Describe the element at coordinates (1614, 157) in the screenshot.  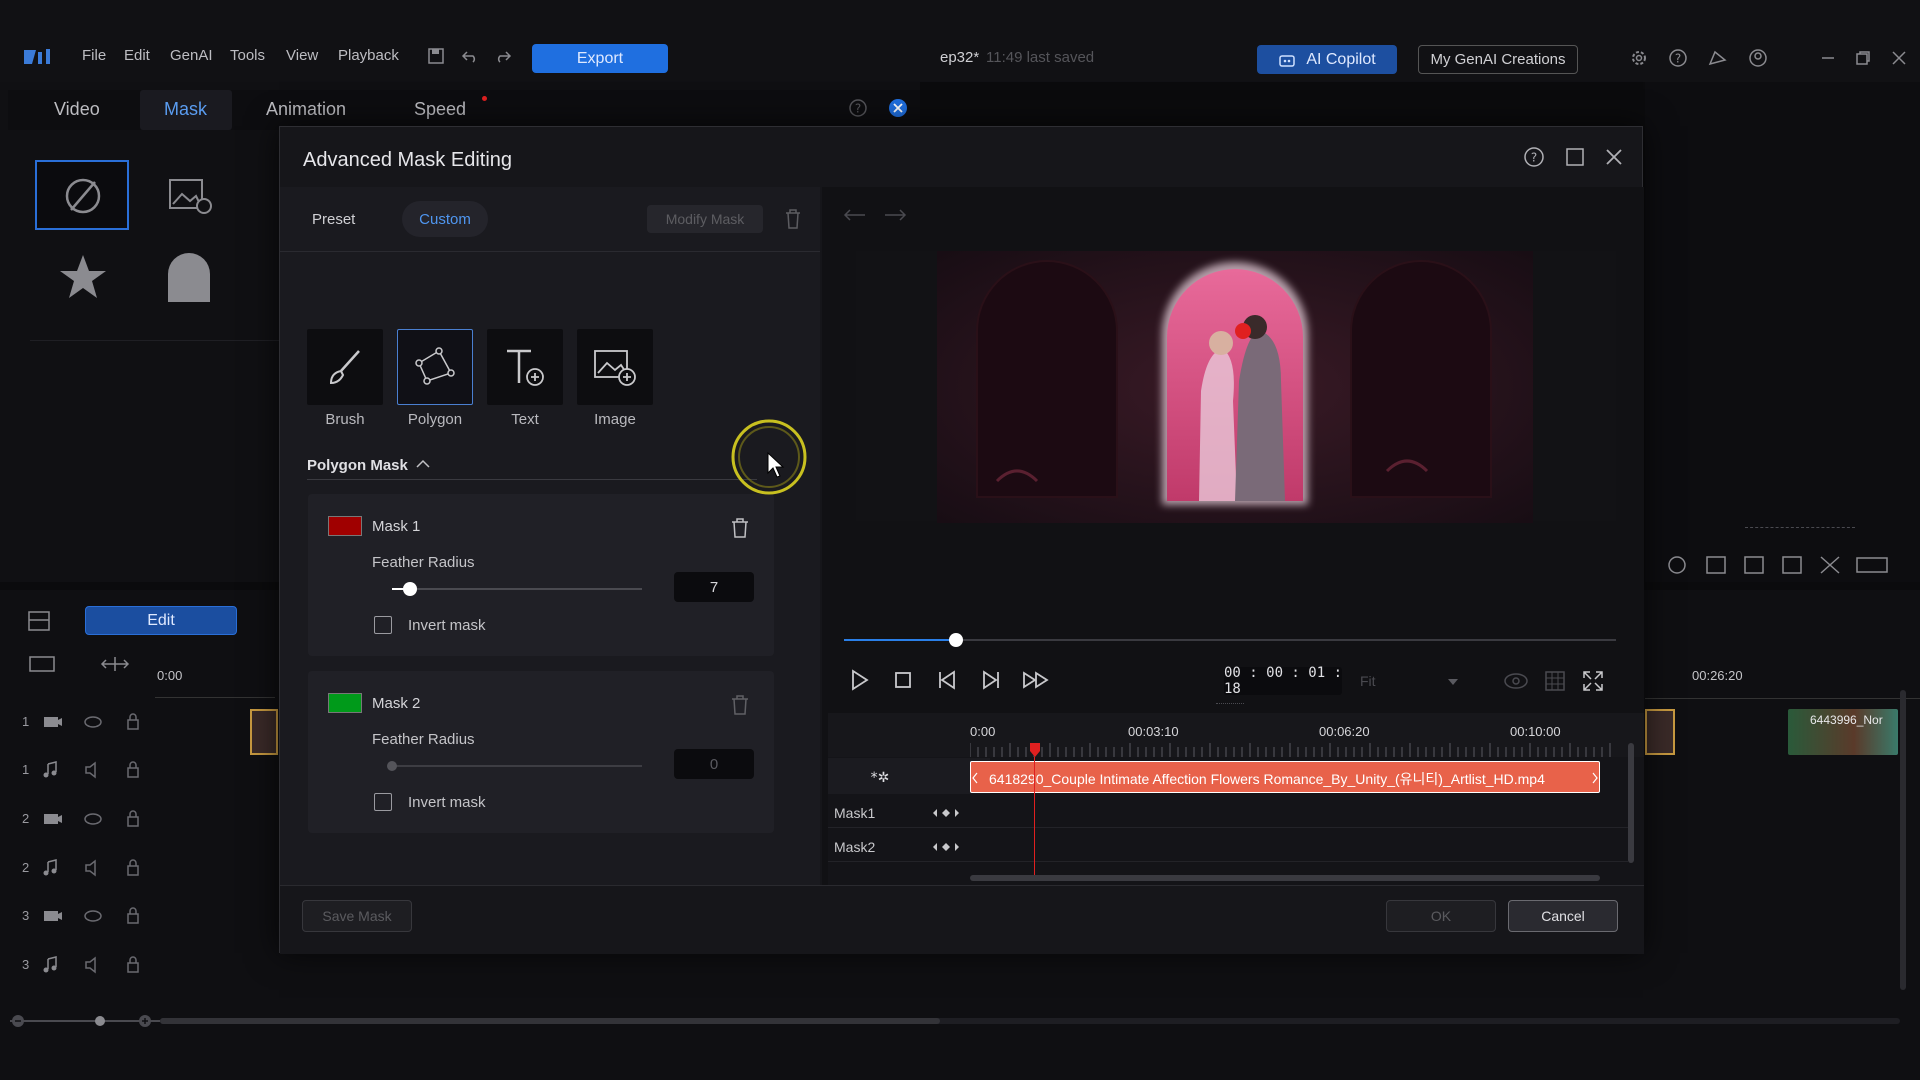
I see `close-icon` at that location.